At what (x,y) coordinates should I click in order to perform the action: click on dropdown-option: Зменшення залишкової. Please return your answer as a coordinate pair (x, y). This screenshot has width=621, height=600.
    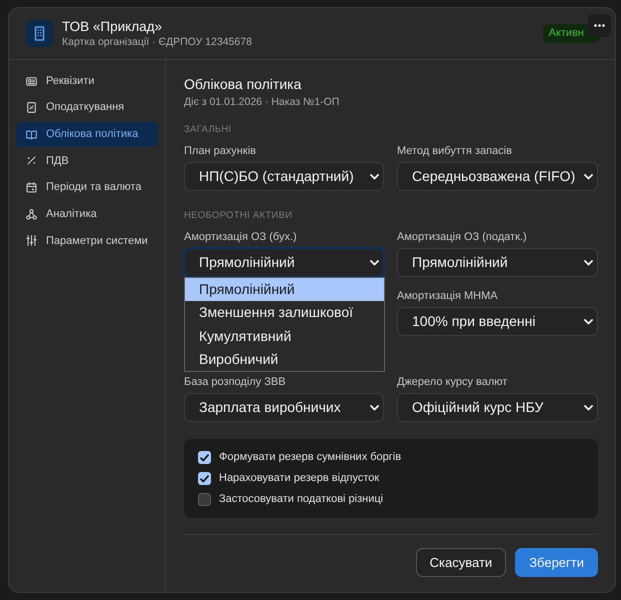
    Looking at the image, I should click on (284, 313).